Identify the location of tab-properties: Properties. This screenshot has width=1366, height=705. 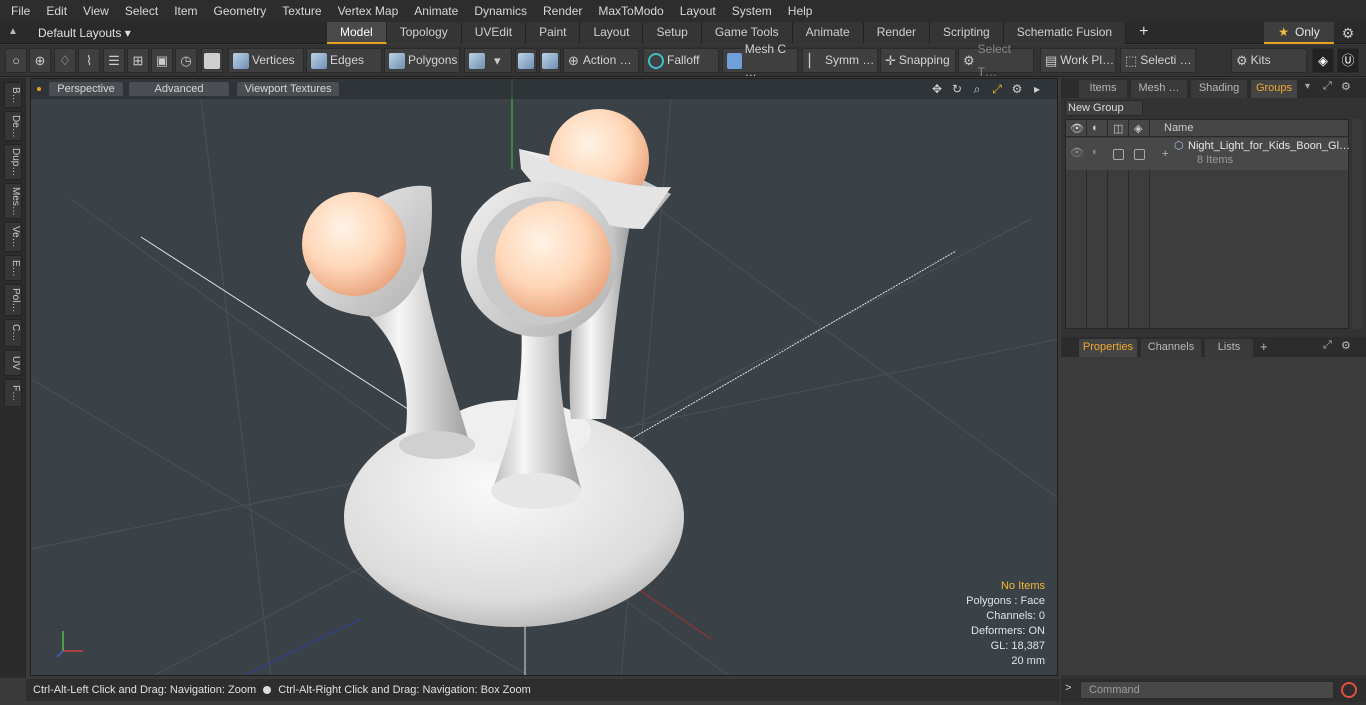
(1108, 348).